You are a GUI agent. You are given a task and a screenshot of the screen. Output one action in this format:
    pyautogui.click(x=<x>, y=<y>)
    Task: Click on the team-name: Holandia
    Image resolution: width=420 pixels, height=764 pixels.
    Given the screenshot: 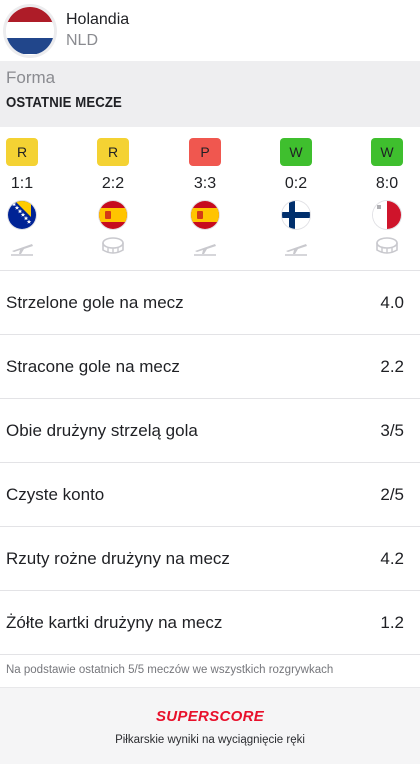 What is the action you would take?
    pyautogui.click(x=98, y=19)
    